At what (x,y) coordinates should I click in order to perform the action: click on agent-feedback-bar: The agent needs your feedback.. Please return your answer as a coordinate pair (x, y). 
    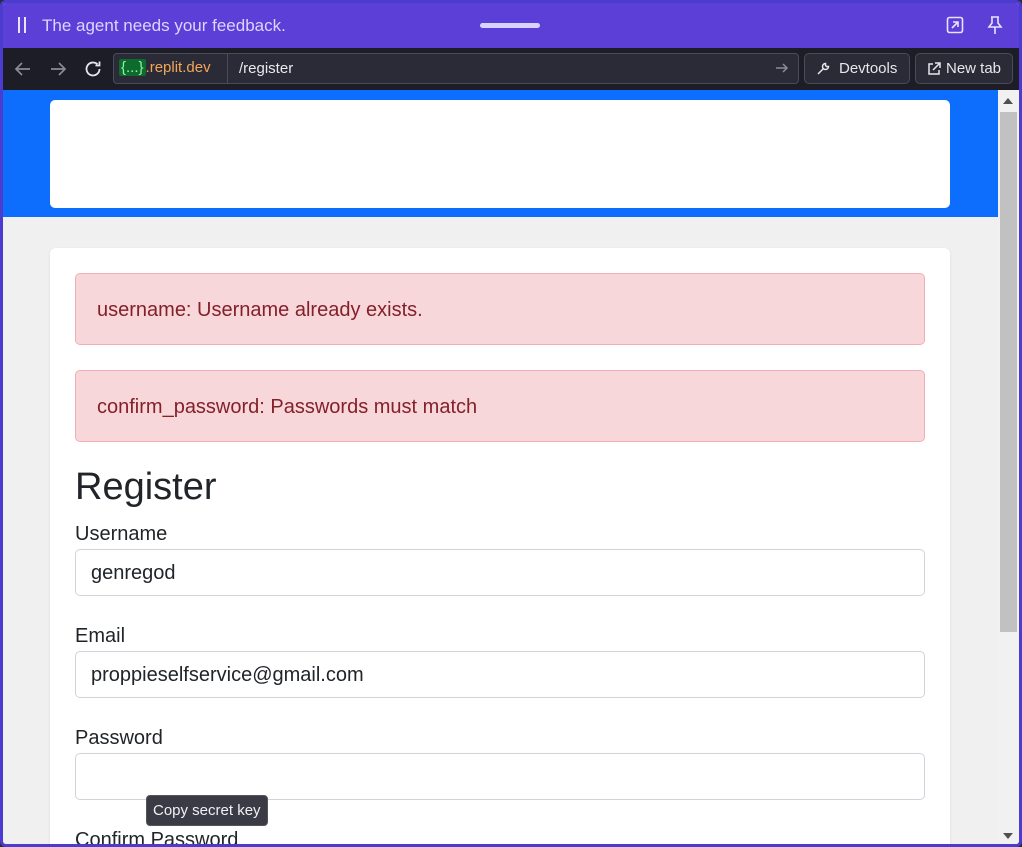
    Looking at the image, I should click on (511, 25).